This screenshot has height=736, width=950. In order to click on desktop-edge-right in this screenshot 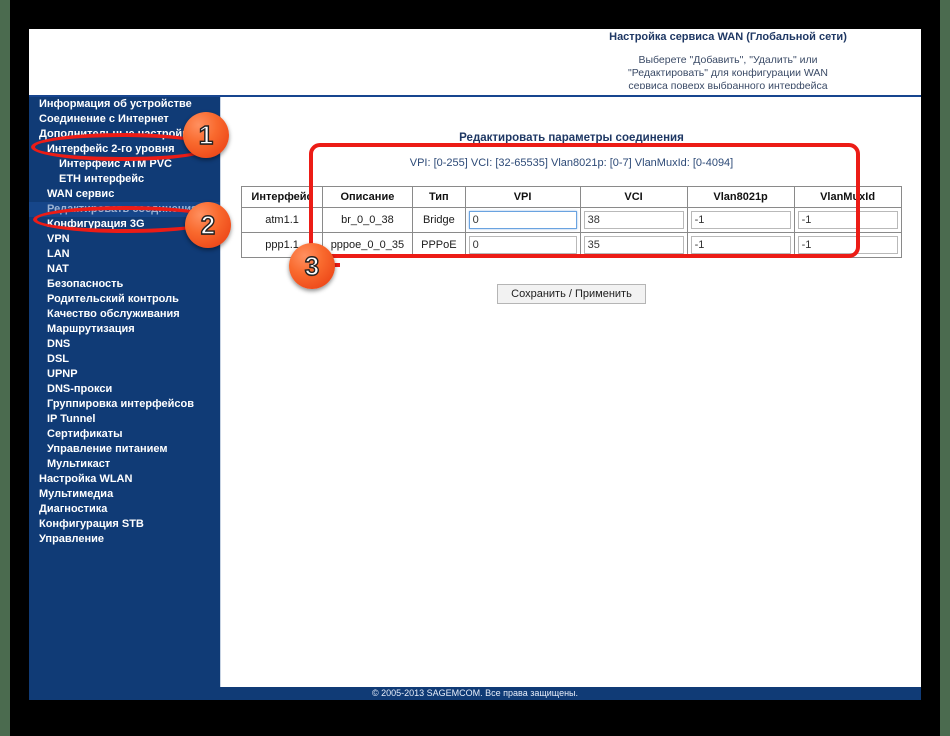, I will do `click(945, 368)`.